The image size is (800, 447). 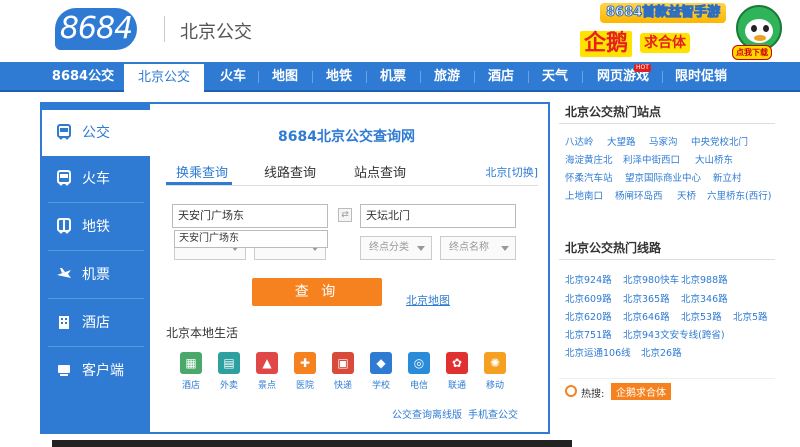 What do you see at coordinates (64, 132) in the screenshot?
I see `bus-icon` at bounding box center [64, 132].